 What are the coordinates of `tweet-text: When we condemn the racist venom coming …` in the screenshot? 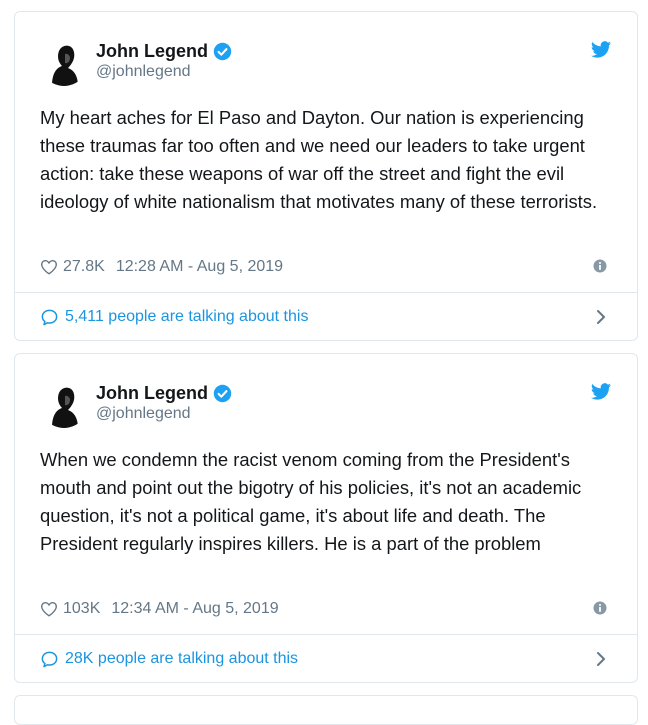 It's located at (311, 501).